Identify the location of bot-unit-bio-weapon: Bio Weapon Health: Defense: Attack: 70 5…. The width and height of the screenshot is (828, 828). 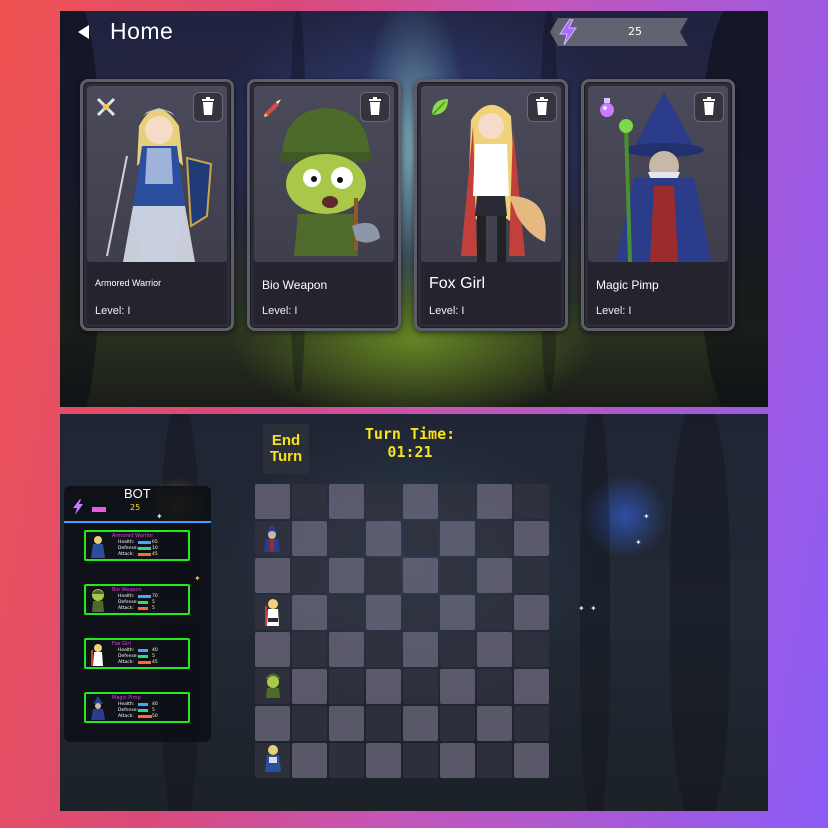
(137, 599).